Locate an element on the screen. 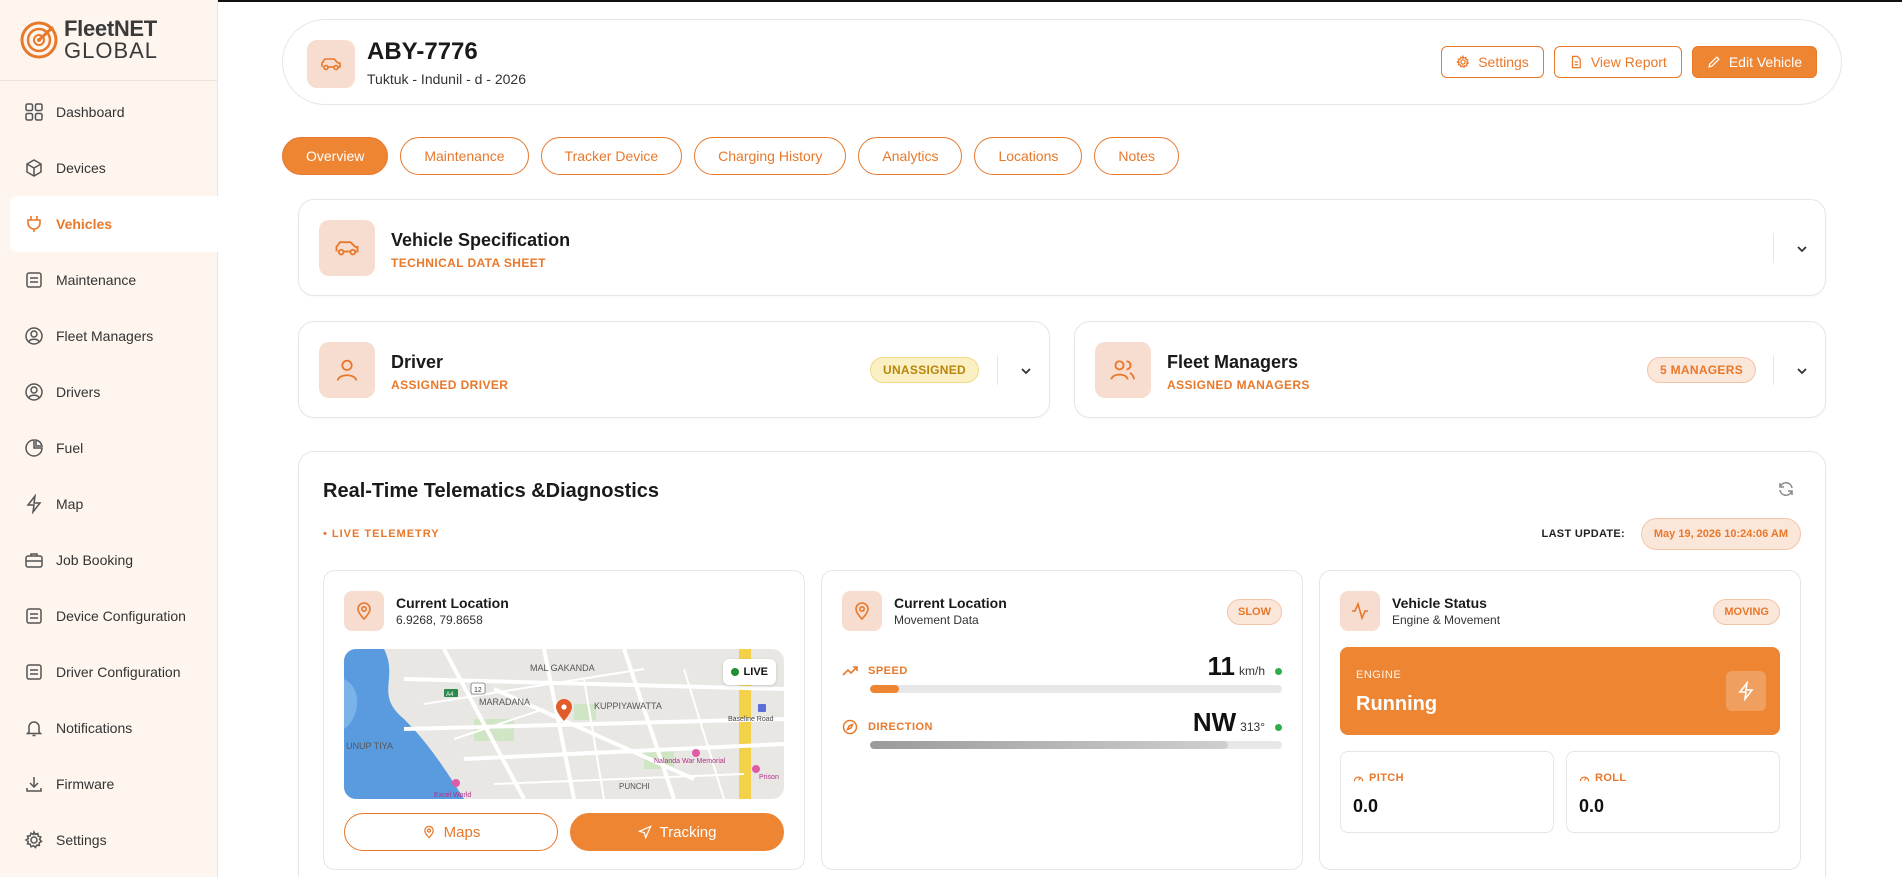  sidebar-item-dashboard: Dashboard is located at coordinates (114, 112).